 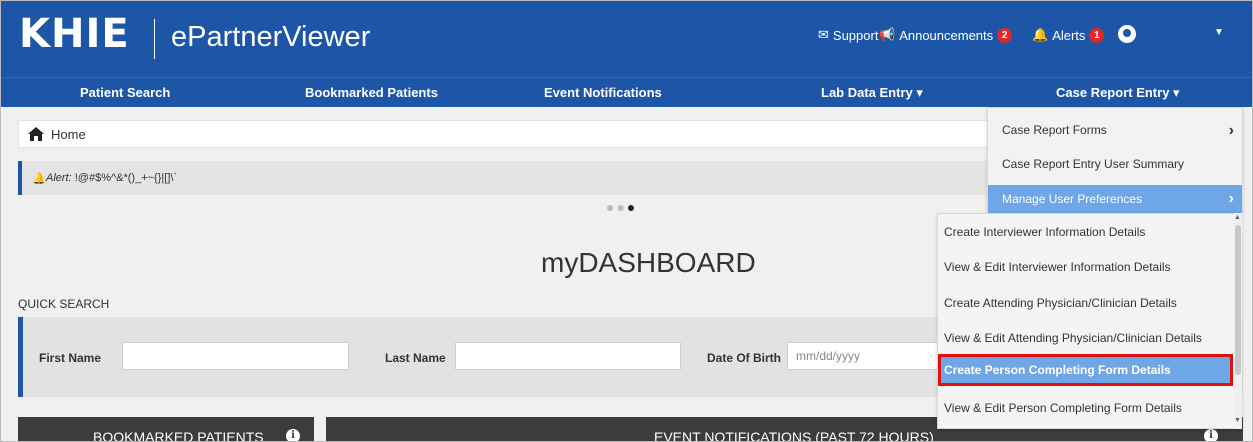 What do you see at coordinates (1238, 300) in the screenshot?
I see `scroll-thumb` at bounding box center [1238, 300].